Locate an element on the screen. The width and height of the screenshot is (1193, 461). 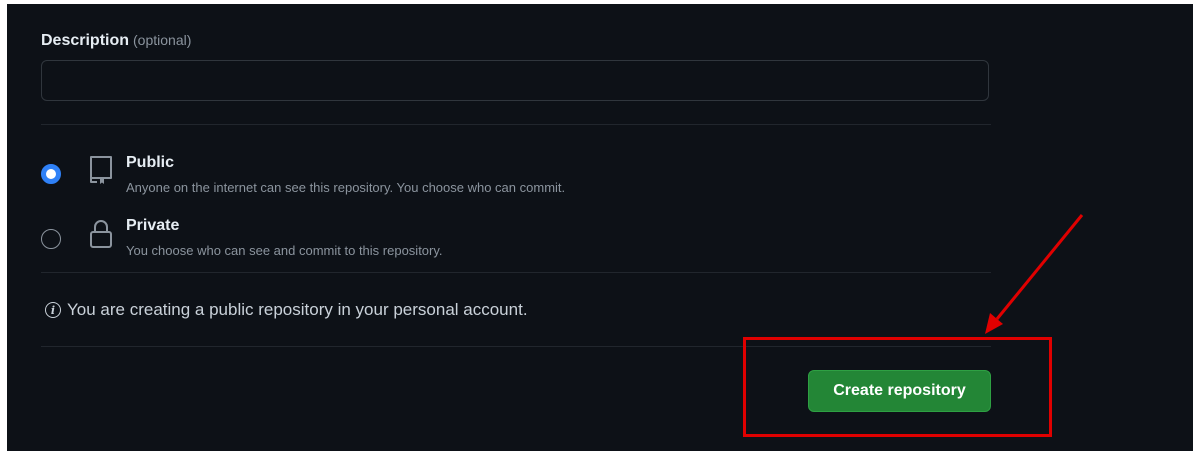
public-option-title: Public is located at coordinates (150, 163).